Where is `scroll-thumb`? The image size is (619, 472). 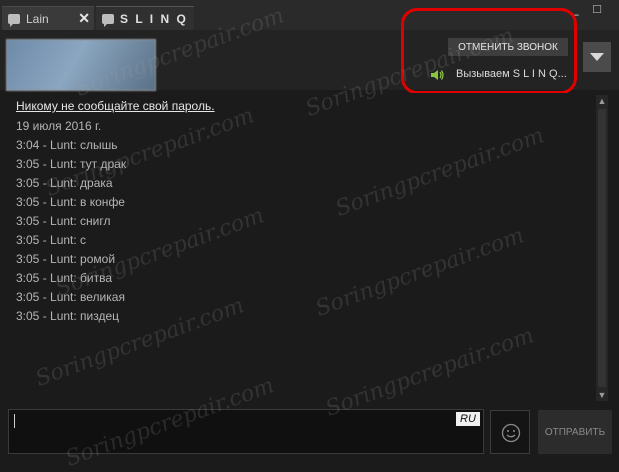 scroll-thumb is located at coordinates (602, 248).